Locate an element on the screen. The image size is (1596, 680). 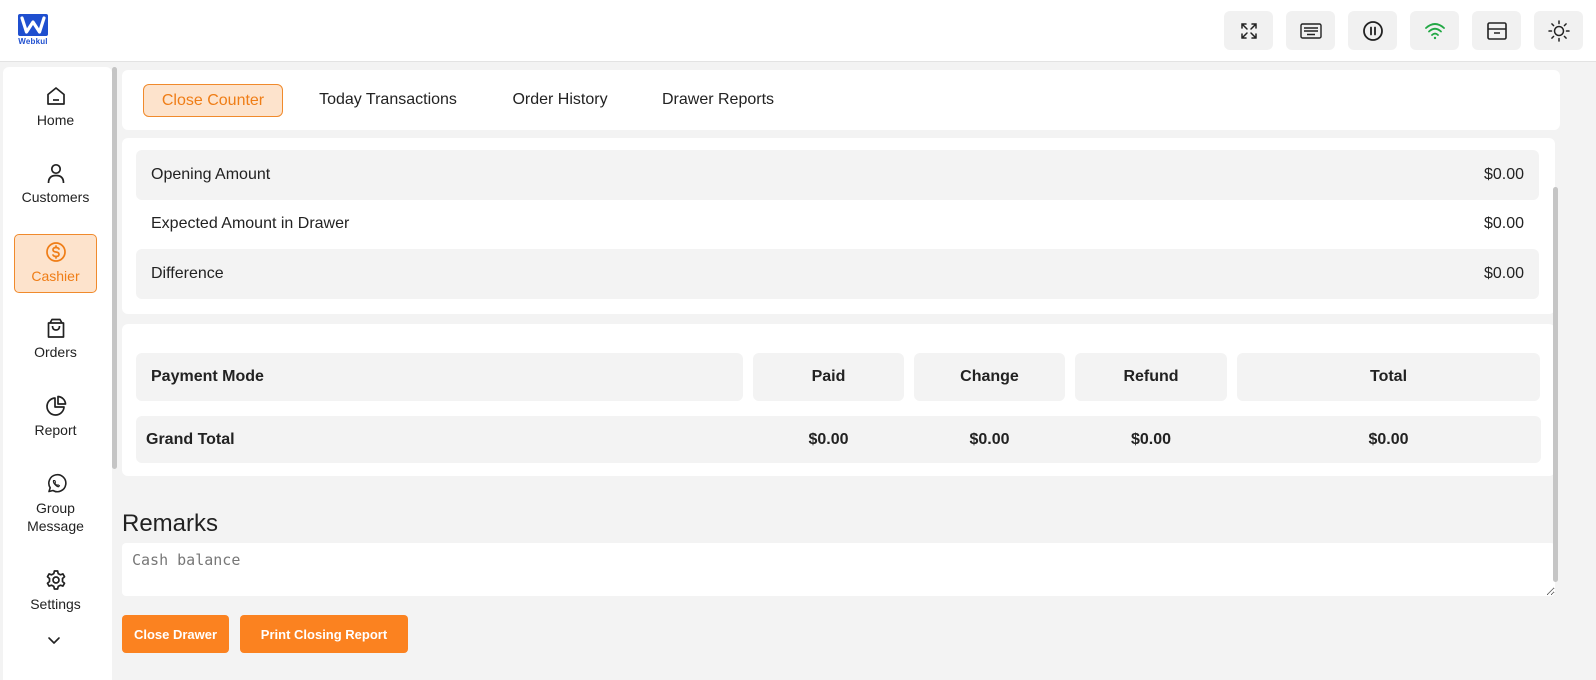
pause-icon is located at coordinates (1372, 30).